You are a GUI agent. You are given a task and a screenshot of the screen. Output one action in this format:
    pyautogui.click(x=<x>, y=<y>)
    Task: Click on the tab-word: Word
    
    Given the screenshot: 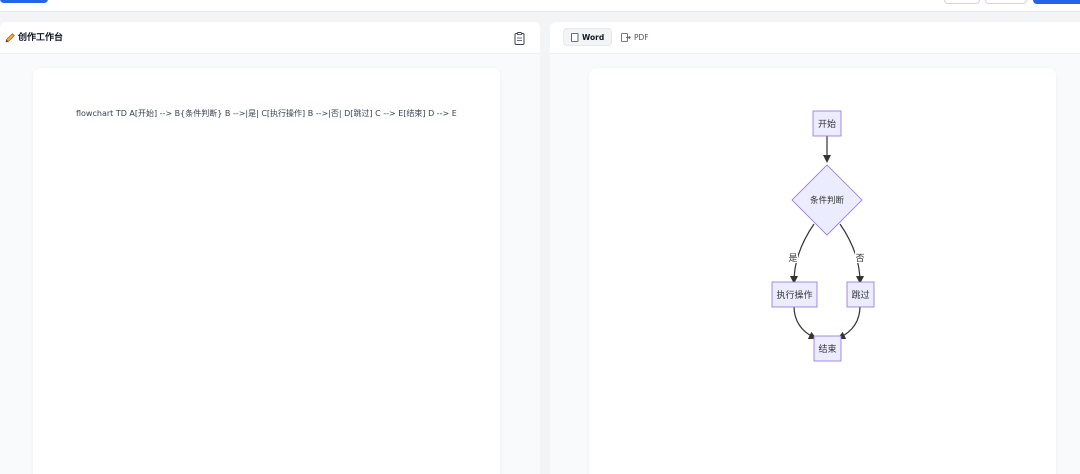 What is the action you would take?
    pyautogui.click(x=588, y=37)
    